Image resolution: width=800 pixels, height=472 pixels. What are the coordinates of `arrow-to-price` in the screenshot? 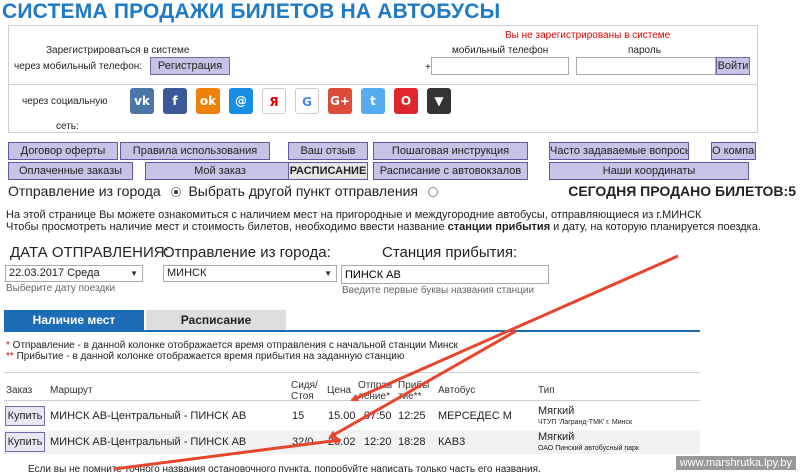 It's located at (514, 328).